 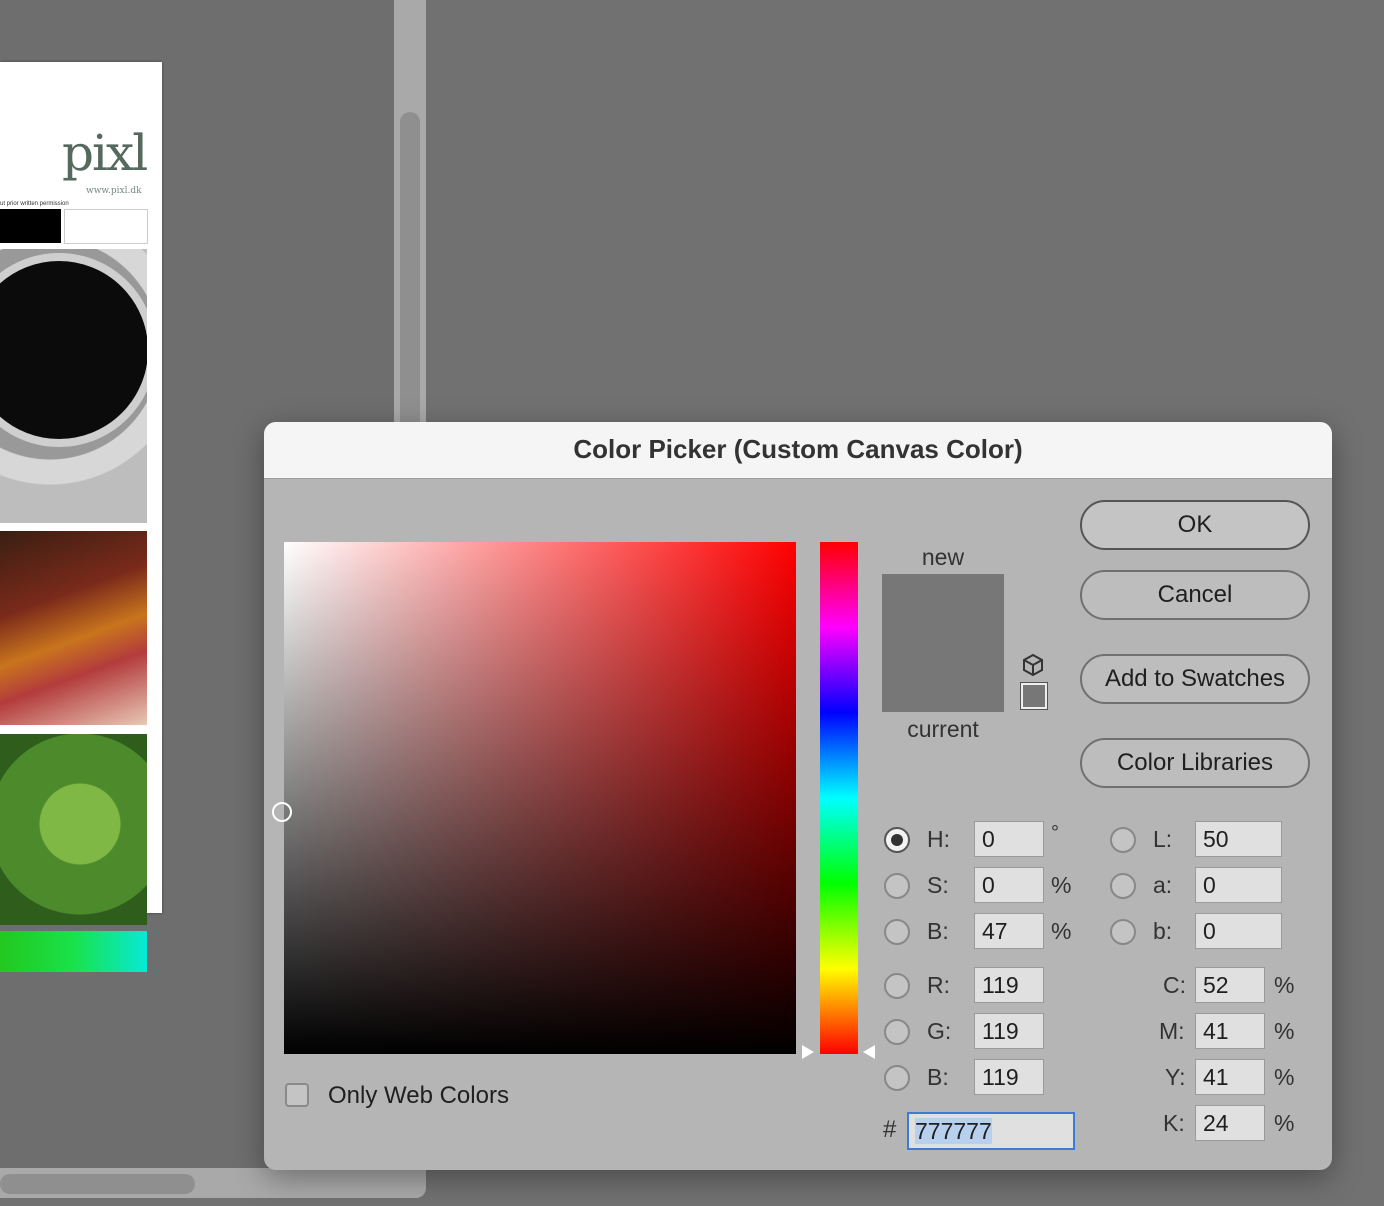 I want to click on only-web-colors-checkbox, so click(x=297, y=1095).